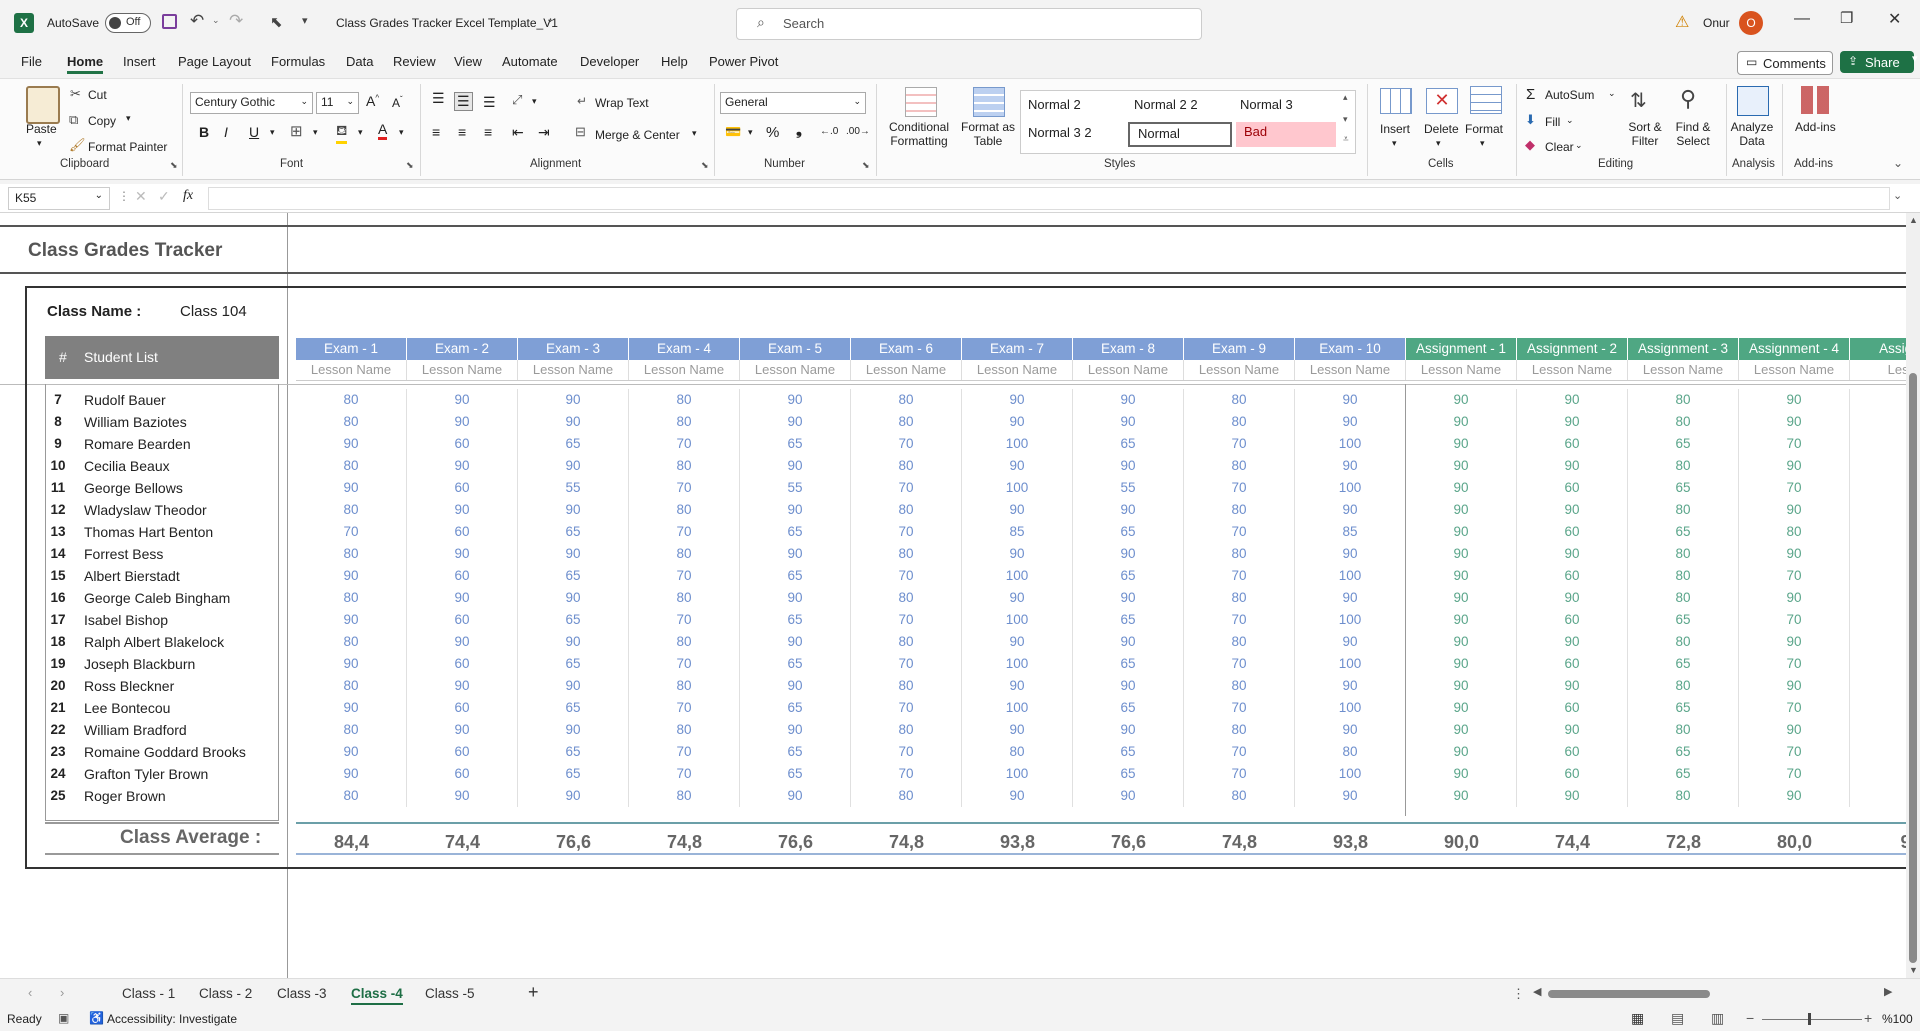 The image size is (1920, 1031). Describe the element at coordinates (383, 130) in the screenshot. I see `font-color-icon: A` at that location.